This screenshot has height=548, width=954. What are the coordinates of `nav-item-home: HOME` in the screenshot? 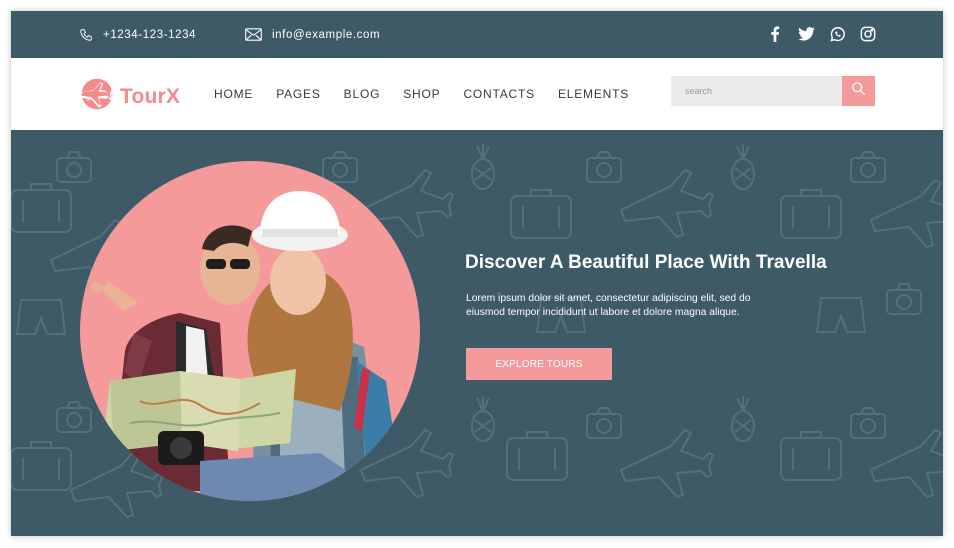 It's located at (233, 94).